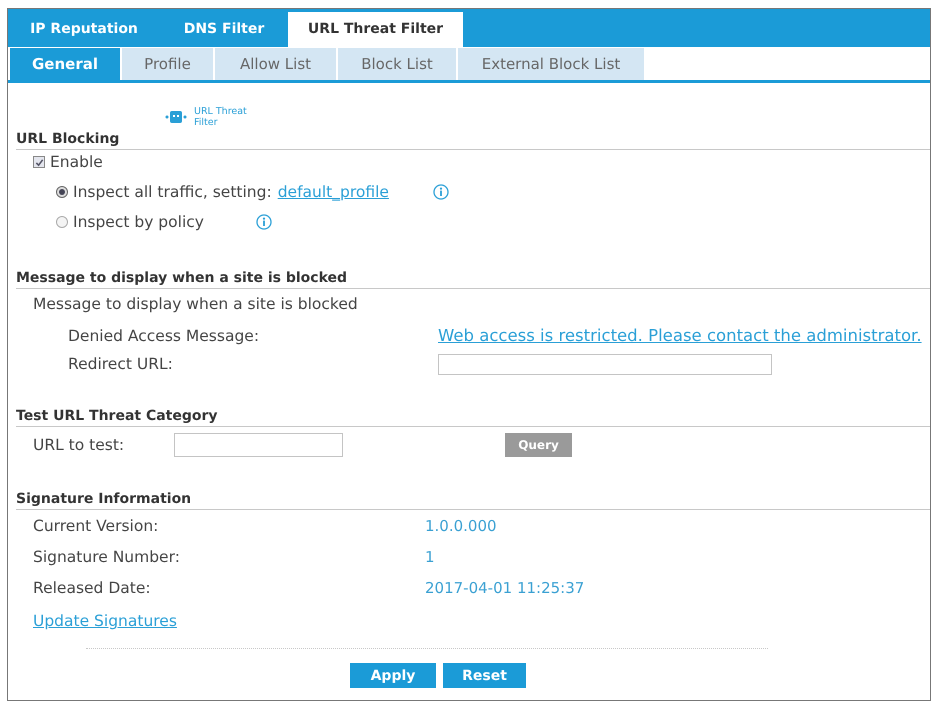 Image resolution: width=937 pixels, height=709 pixels. I want to click on redirect-url-input, so click(605, 364).